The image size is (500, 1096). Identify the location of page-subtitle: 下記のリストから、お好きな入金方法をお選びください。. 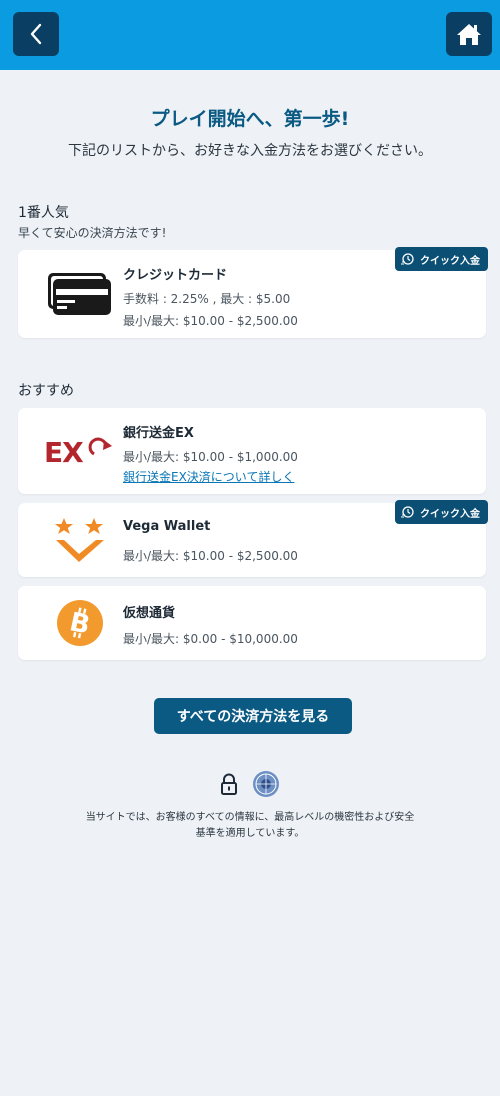
(250, 151).